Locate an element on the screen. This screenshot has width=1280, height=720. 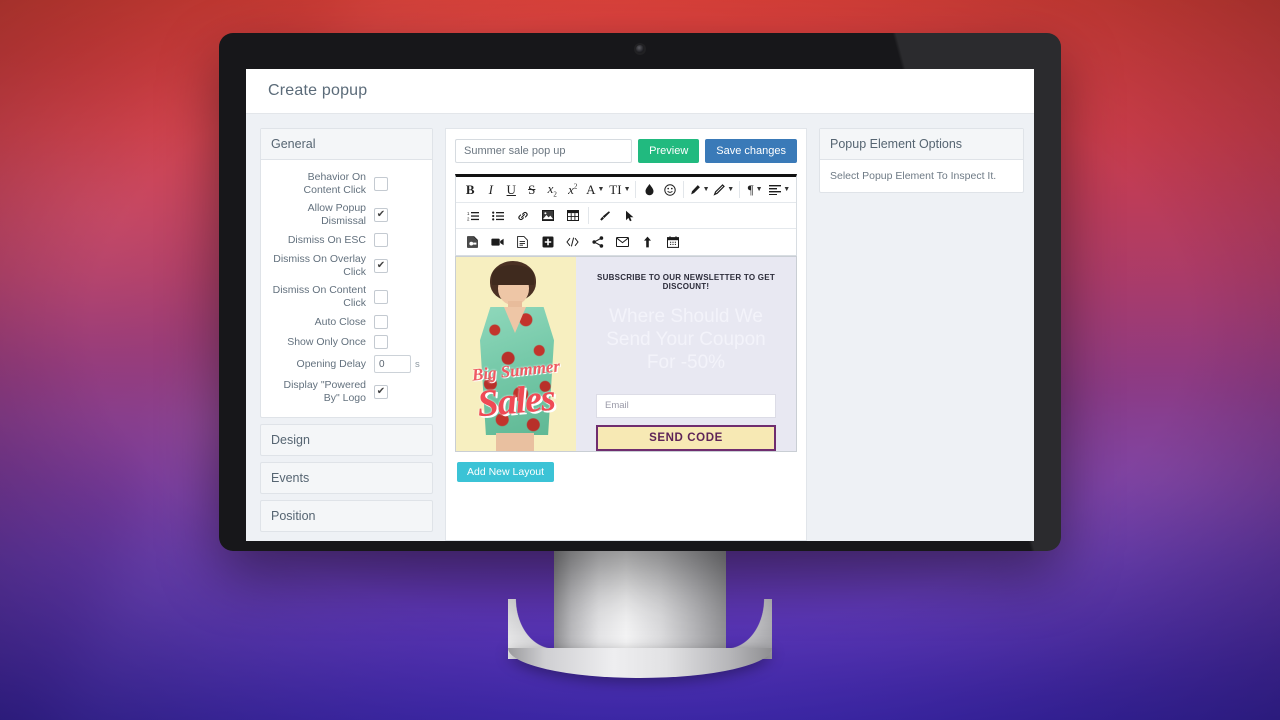
bold-icon: B is located at coordinates (470, 190).